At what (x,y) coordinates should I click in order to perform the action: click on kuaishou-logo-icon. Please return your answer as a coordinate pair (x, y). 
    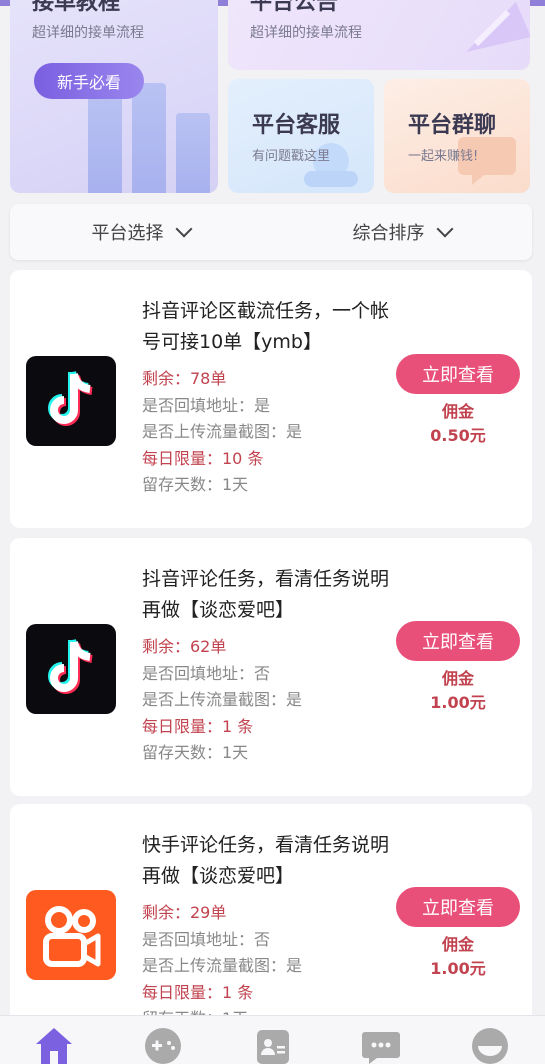
    Looking at the image, I should click on (71, 935).